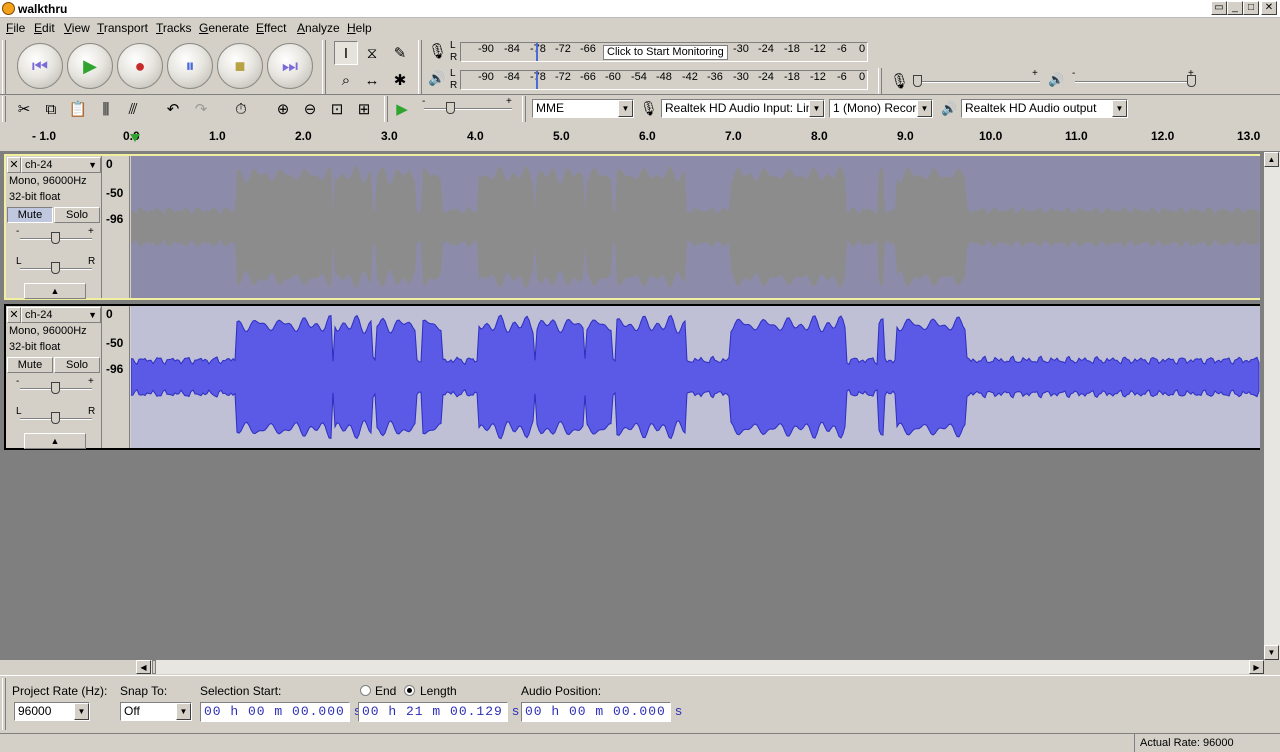 This screenshot has width=1280, height=752. Describe the element at coordinates (318, 28) in the screenshot. I see `menu-analyze: Analyze` at that location.